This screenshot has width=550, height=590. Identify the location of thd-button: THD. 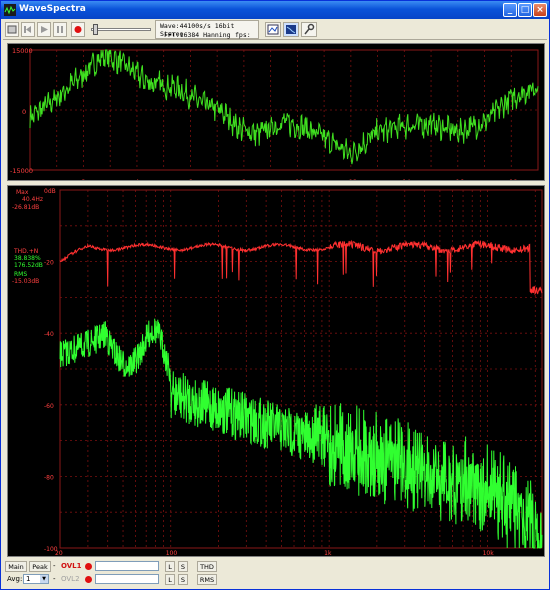
(207, 566).